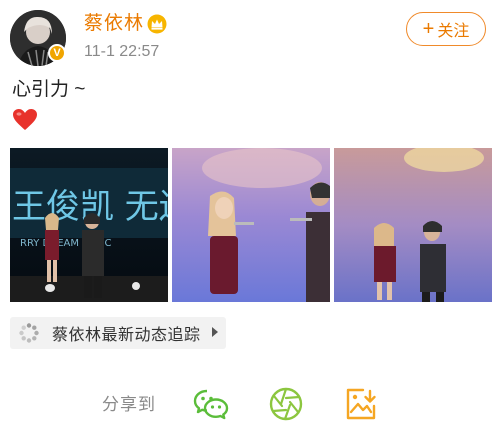 This screenshot has width=494, height=442. I want to click on post-timestamp: 11-1 22:57, so click(122, 51).